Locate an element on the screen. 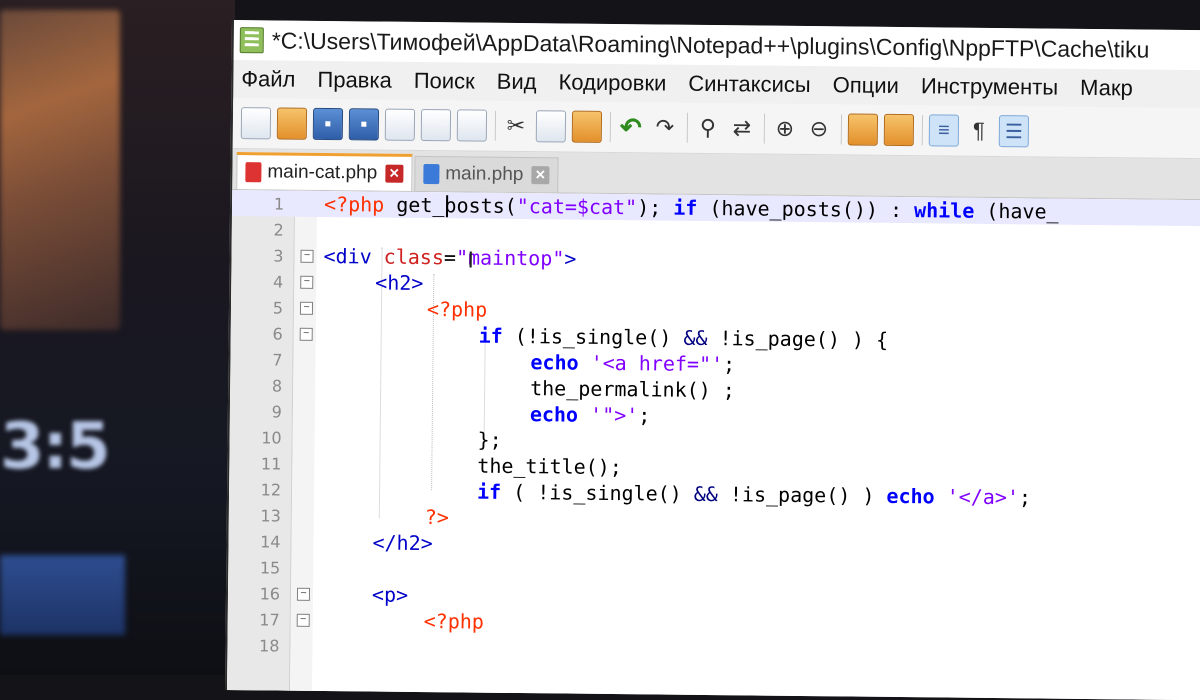 This screenshot has width=1200, height=700. find-icon: ⚲ is located at coordinates (708, 128).